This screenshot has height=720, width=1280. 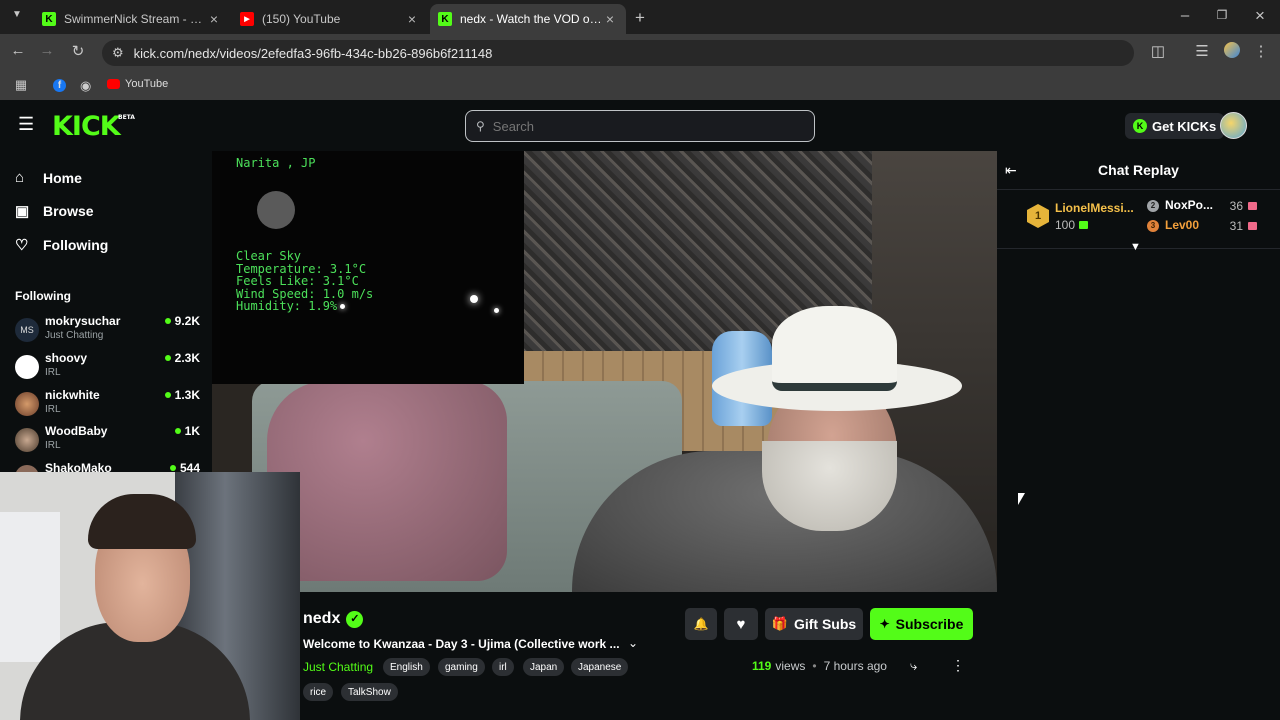 What do you see at coordinates (68, 211) in the screenshot?
I see `nav-label: Browse` at bounding box center [68, 211].